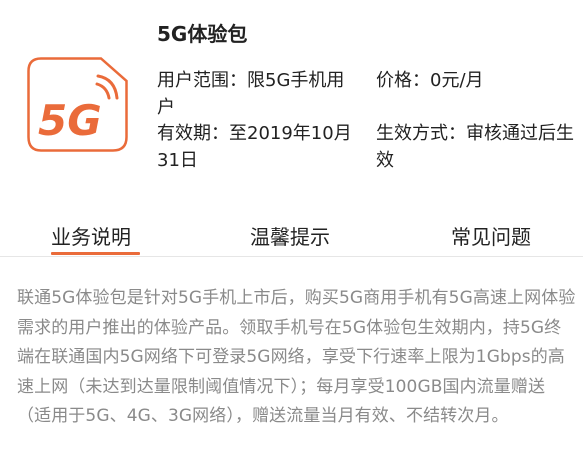  Describe the element at coordinates (491, 237) in the screenshot. I see `tab-faq: 常见问题` at that location.